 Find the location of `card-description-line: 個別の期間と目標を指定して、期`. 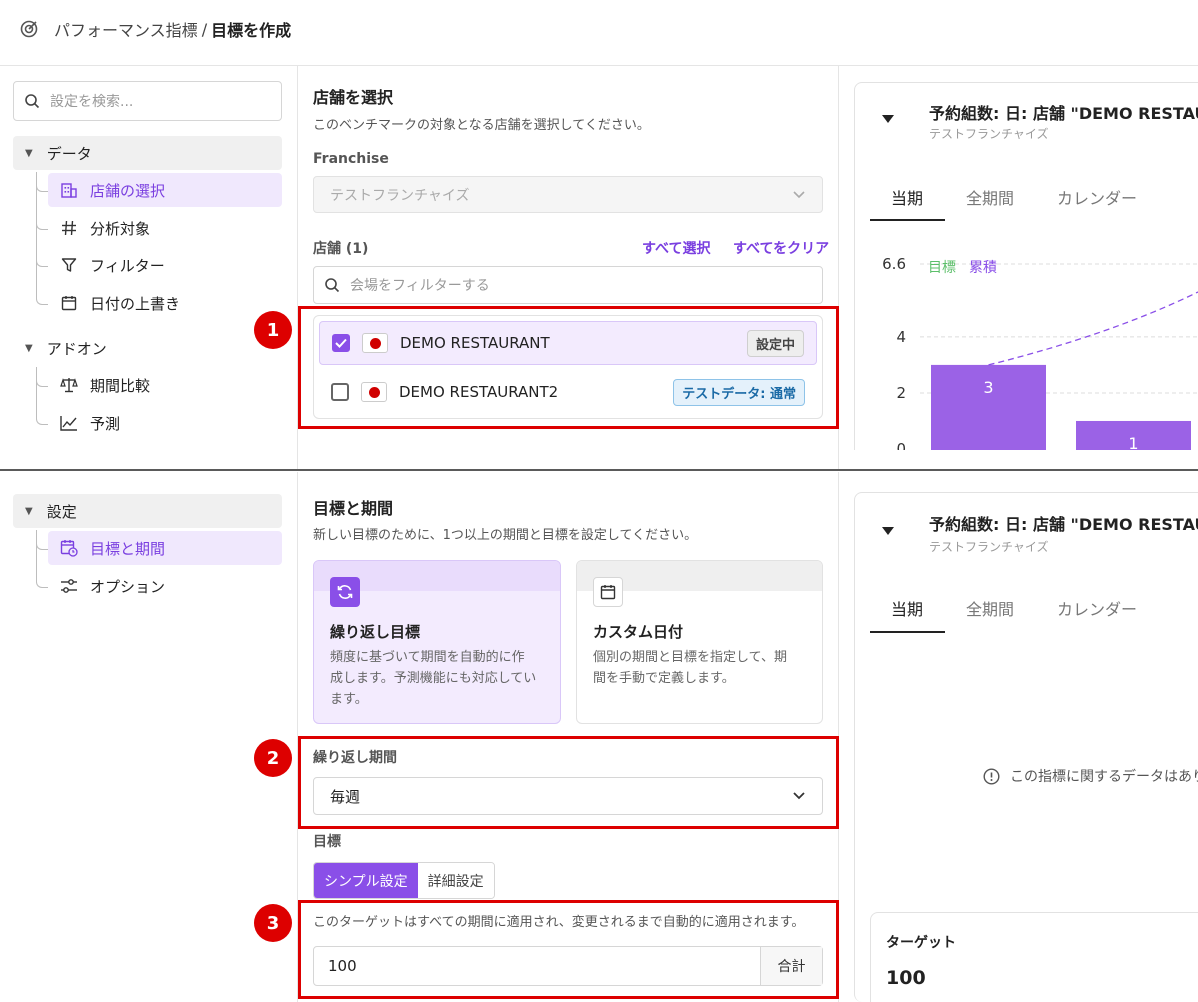

card-description-line: 個別の期間と目標を指定して、期 is located at coordinates (690, 657).